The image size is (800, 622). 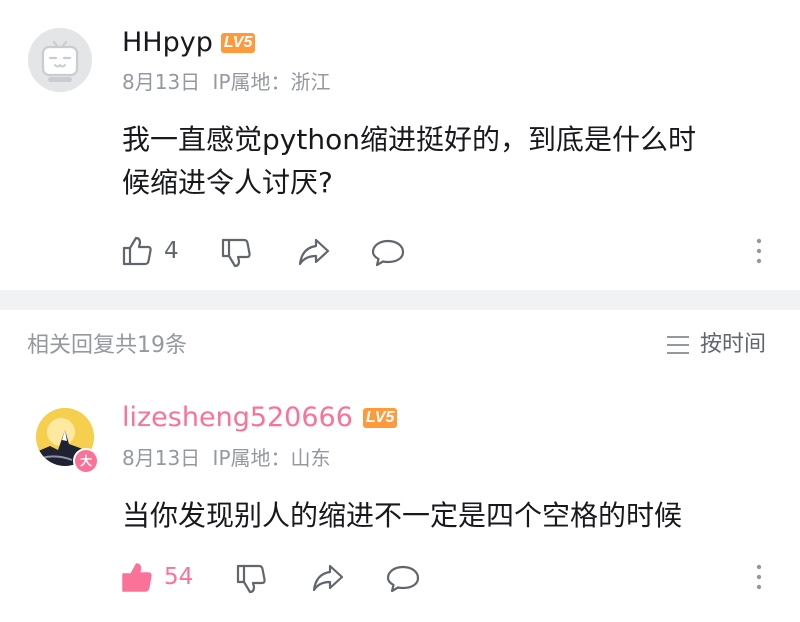 I want to click on comment-text-line: 候缩进令人讨厌?, so click(x=227, y=182).